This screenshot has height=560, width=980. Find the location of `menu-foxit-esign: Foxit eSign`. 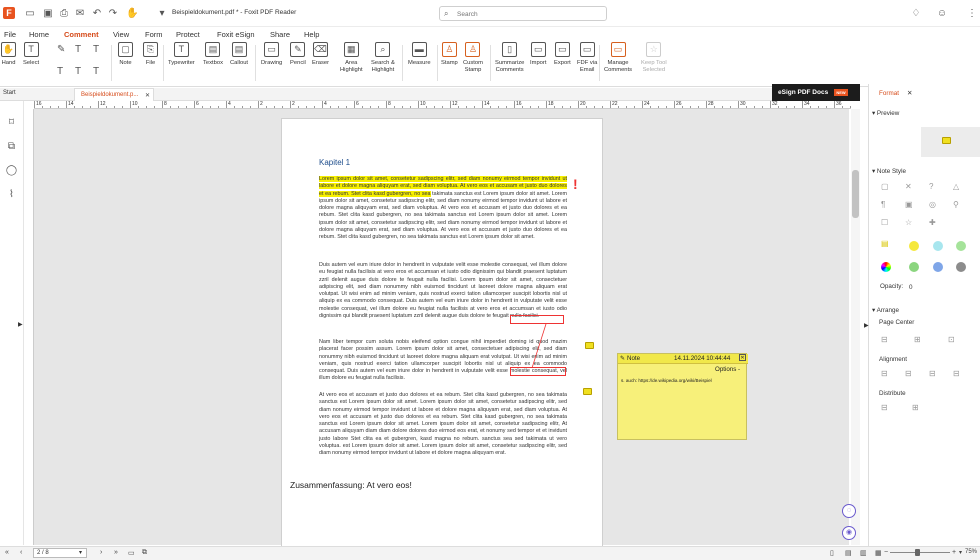

menu-foxit-esign: Foxit eSign is located at coordinates (236, 34).